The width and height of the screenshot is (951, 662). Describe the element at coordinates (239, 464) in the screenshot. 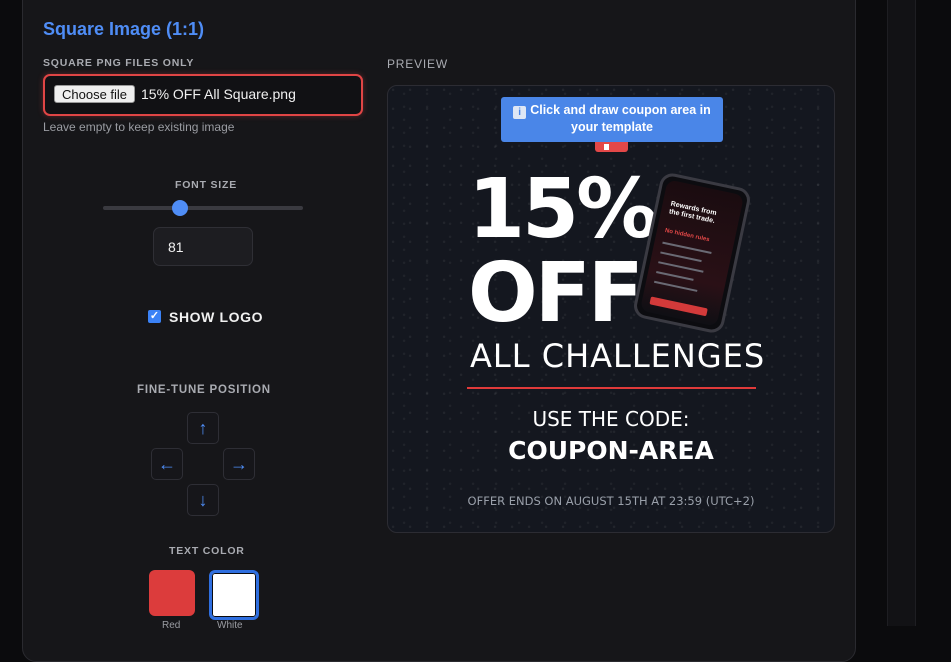

I see `move-right-button: →` at that location.